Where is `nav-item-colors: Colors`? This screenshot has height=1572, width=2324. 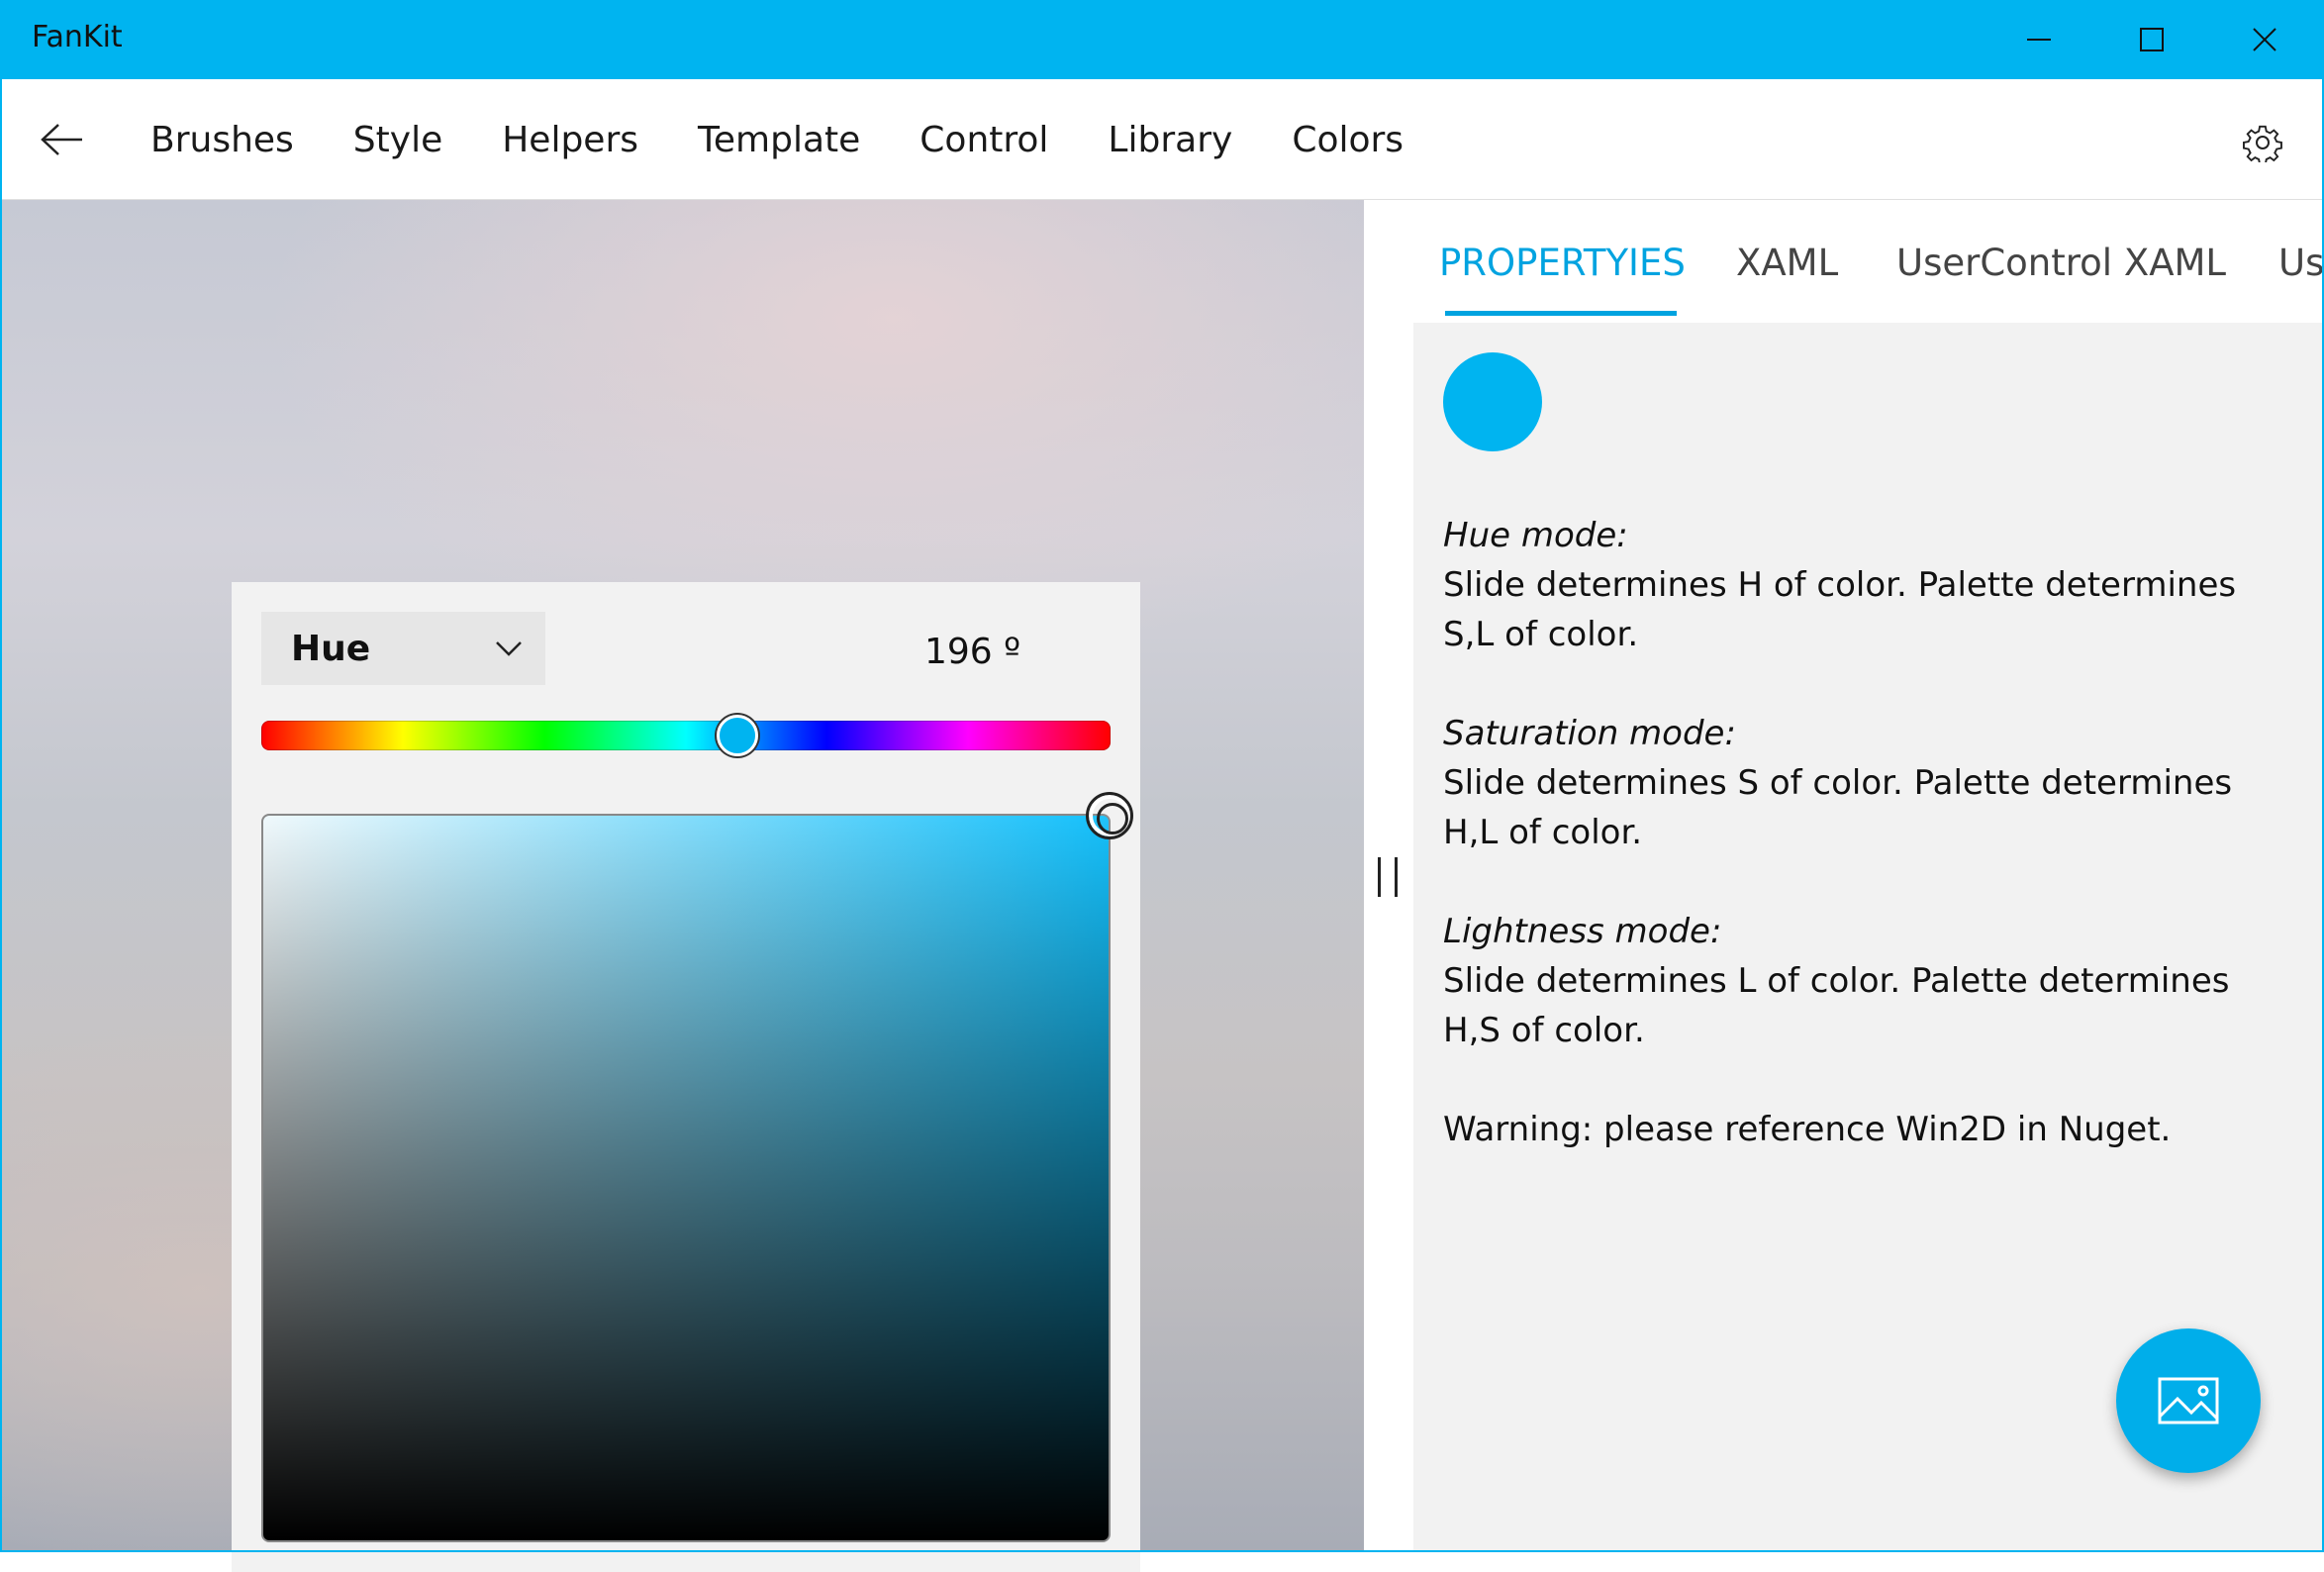 nav-item-colors: Colors is located at coordinates (1348, 140).